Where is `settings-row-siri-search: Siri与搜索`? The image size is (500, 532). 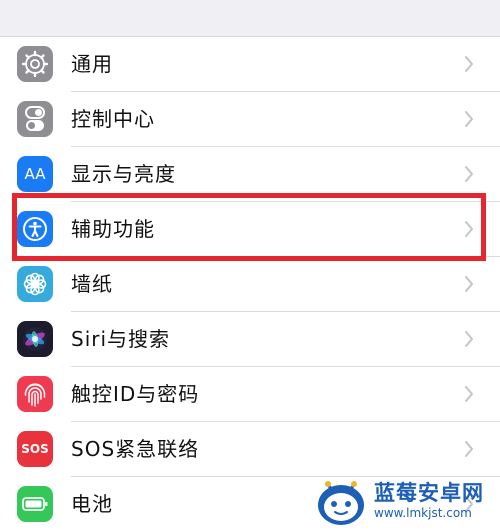 settings-row-siri-search: Siri与搜索 is located at coordinates (250, 339).